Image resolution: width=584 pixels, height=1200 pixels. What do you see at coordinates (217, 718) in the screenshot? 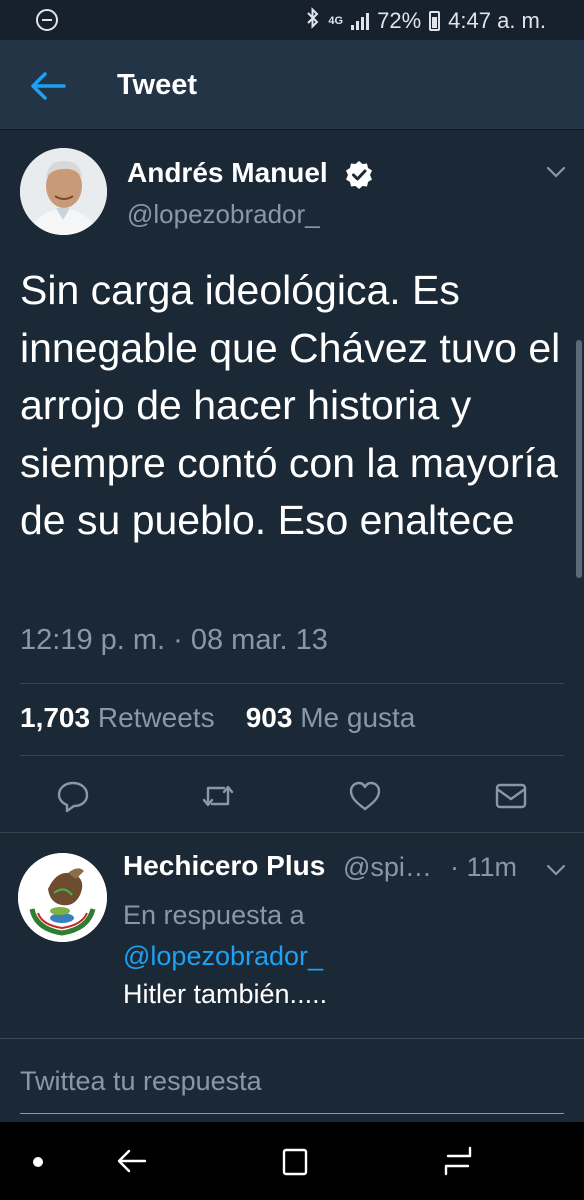
I see `tweet-stats: 1,703 Retweets 903 Me gusta` at bounding box center [217, 718].